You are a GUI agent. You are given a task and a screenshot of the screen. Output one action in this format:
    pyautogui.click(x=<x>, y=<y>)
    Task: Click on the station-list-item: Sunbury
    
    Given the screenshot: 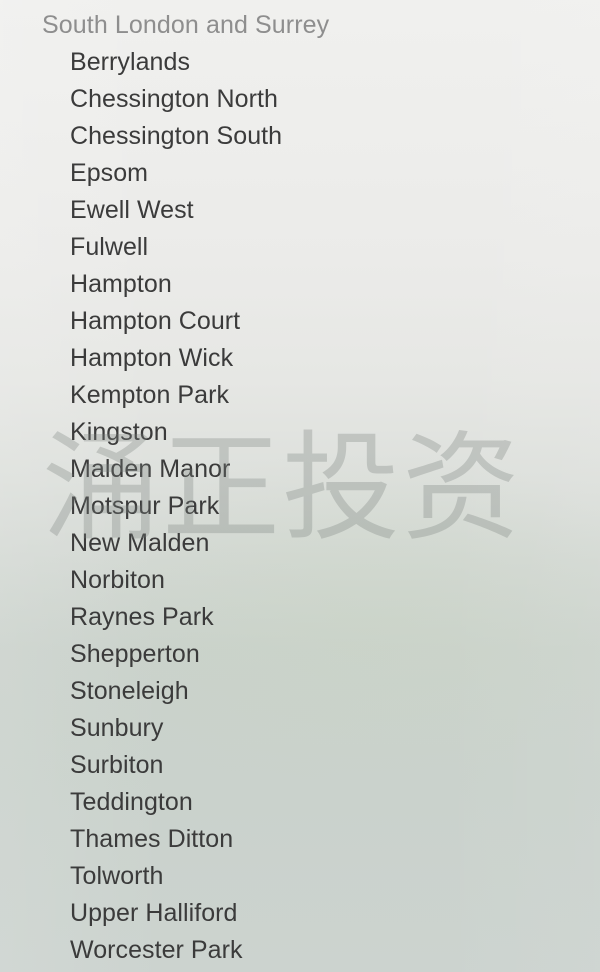 What is the action you would take?
    pyautogui.click(x=300, y=730)
    